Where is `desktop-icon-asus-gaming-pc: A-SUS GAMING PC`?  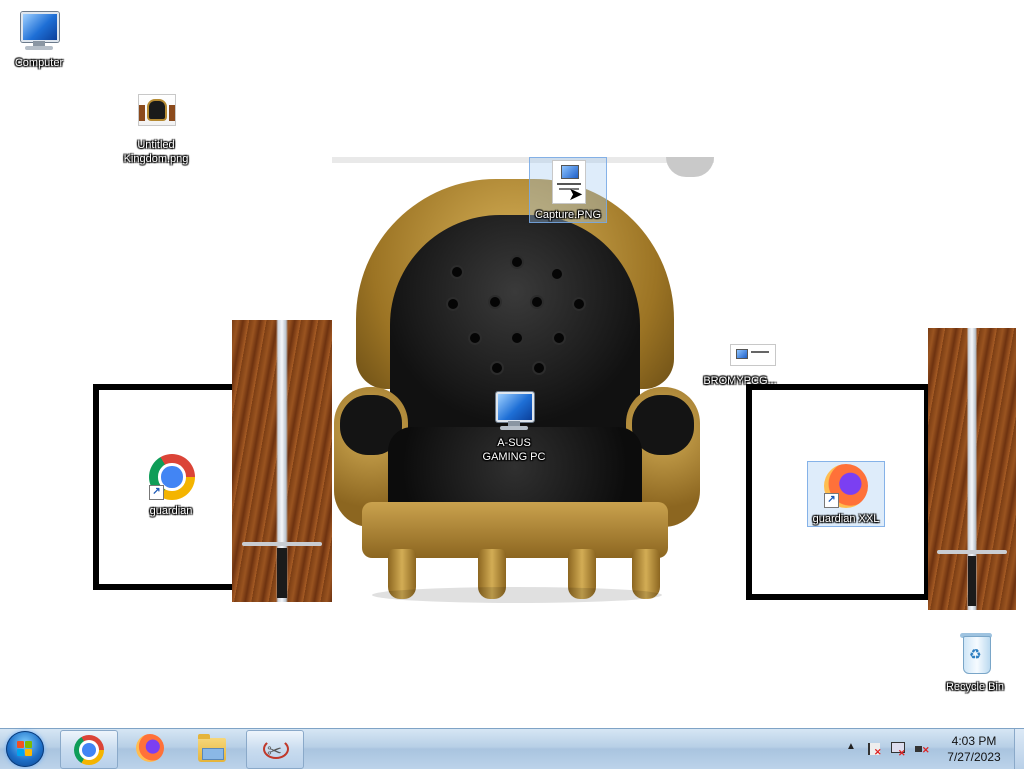 desktop-icon-asus-gaming-pc: A-SUS GAMING PC is located at coordinates (514, 425).